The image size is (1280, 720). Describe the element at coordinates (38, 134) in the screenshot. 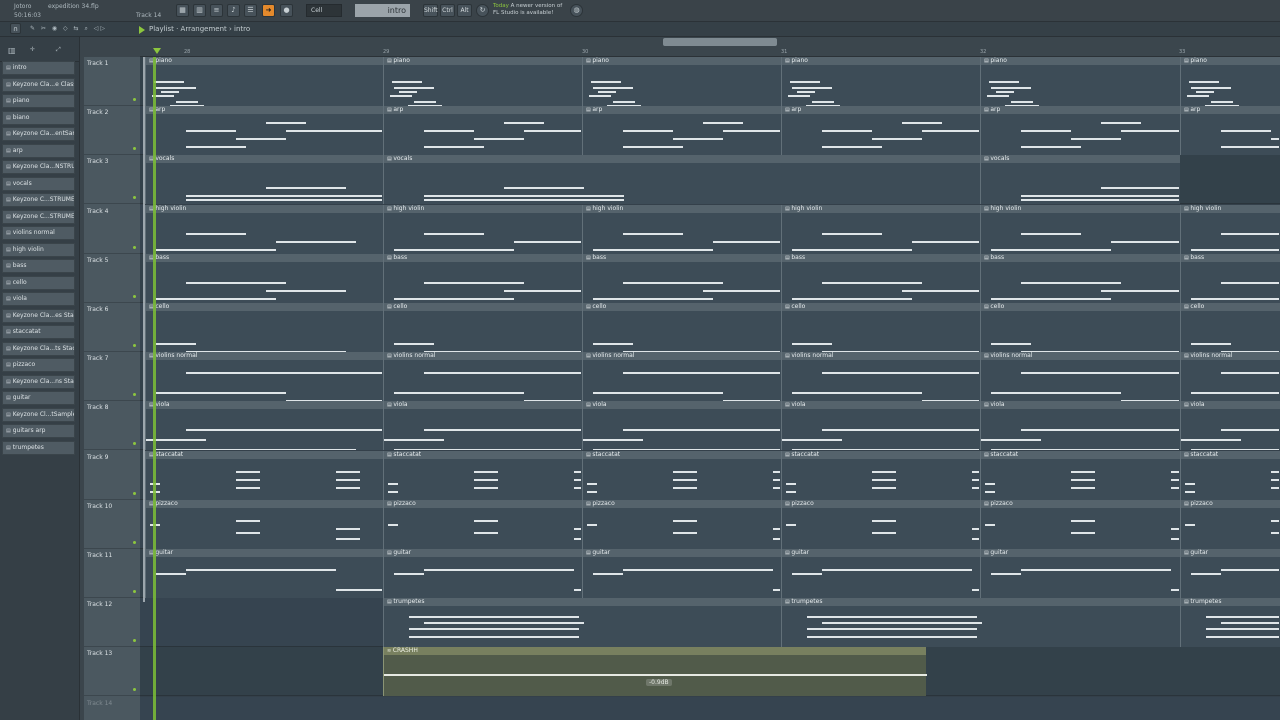

I see `picker-item: Keyzone Cla...entSampler` at that location.